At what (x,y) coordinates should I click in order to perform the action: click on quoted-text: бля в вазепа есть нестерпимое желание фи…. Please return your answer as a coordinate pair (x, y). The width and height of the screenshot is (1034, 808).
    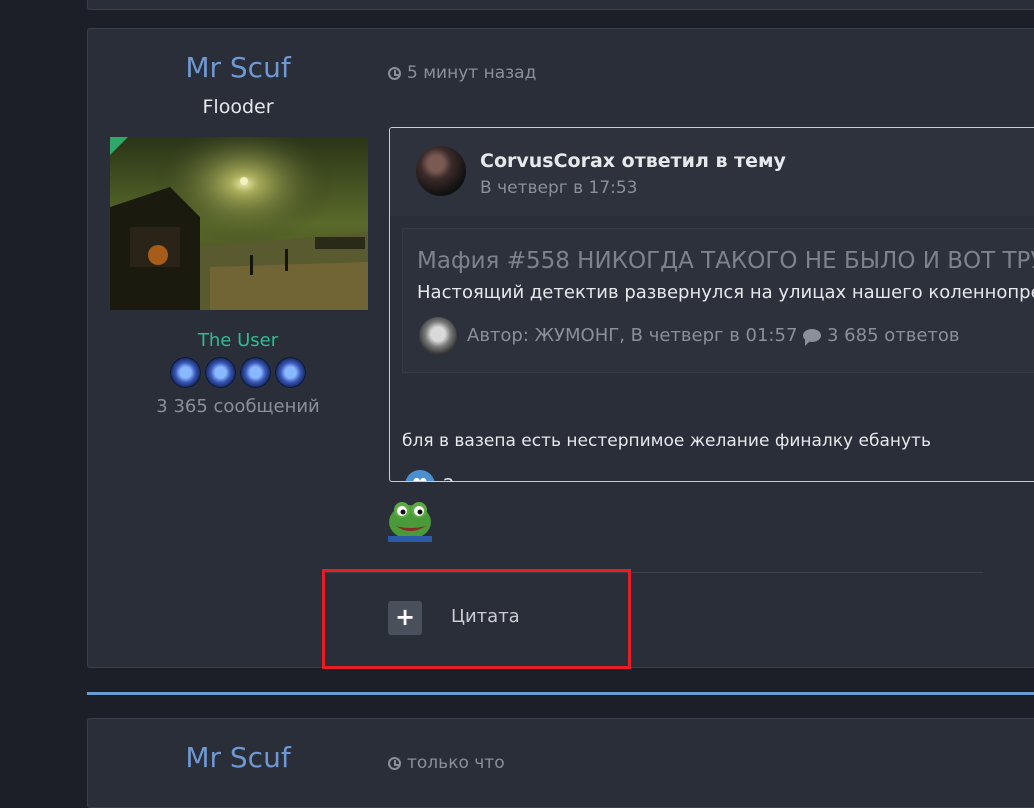
    Looking at the image, I should click on (666, 441).